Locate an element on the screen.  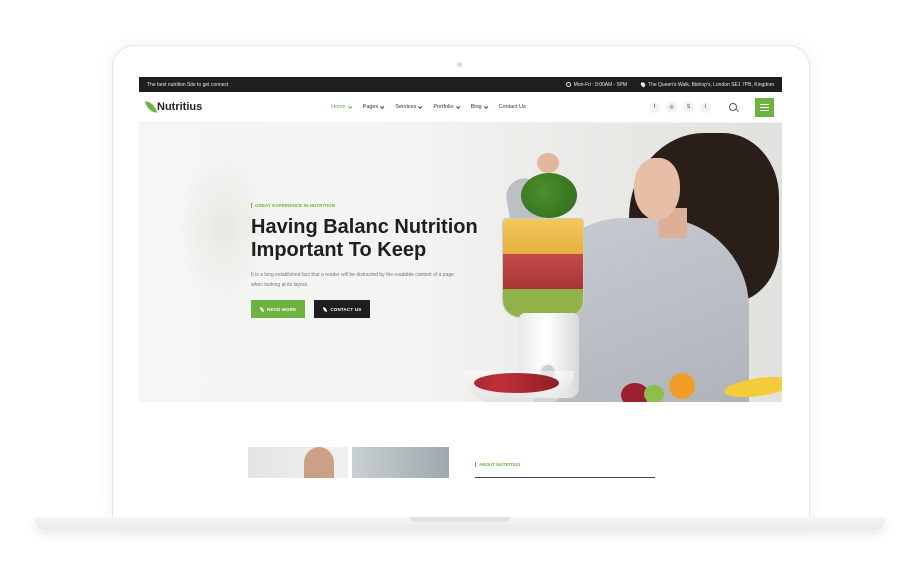
blender-jar is located at coordinates (543, 268).